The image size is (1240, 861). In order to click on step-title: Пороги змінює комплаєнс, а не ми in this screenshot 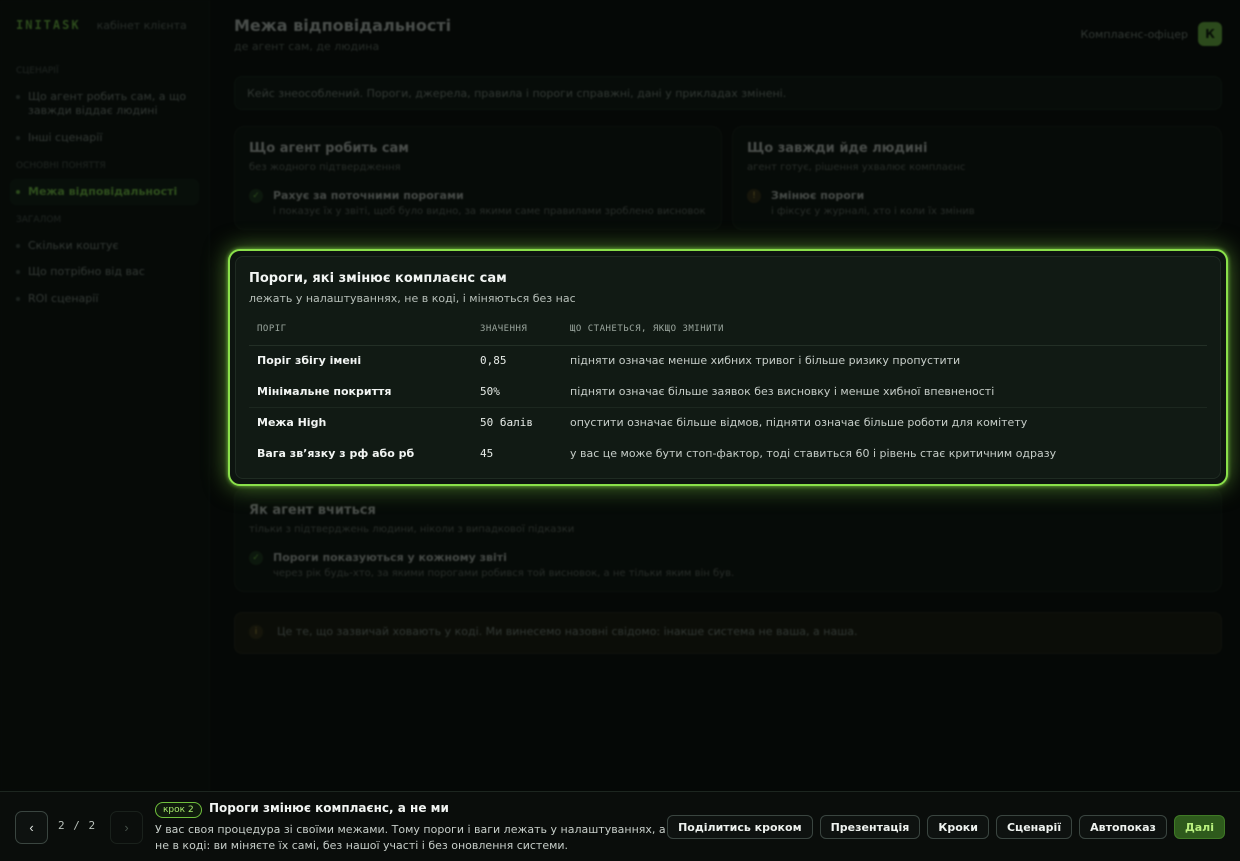, I will do `click(329, 808)`.